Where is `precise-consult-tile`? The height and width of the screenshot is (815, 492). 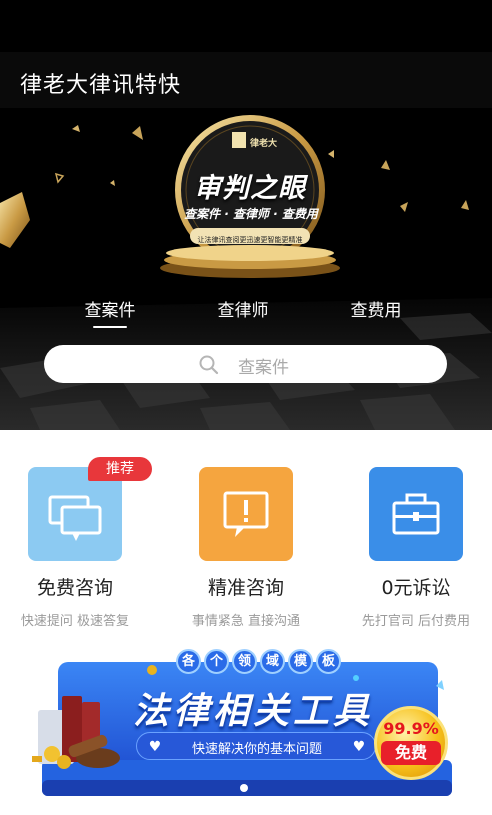
precise-consult-tile is located at coordinates (246, 514).